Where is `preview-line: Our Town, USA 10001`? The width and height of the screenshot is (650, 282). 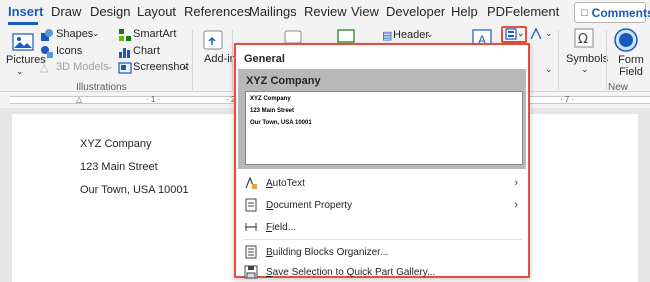 preview-line: Our Town, USA 10001 is located at coordinates (281, 123).